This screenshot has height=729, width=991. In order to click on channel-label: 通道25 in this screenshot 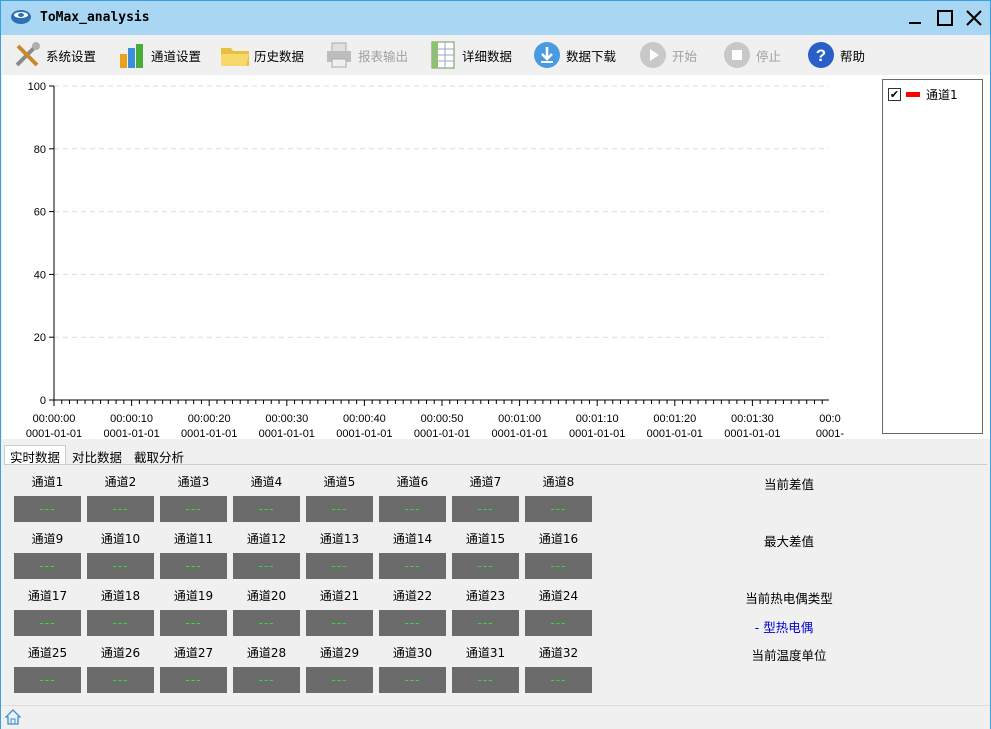, I will do `click(47, 653)`.